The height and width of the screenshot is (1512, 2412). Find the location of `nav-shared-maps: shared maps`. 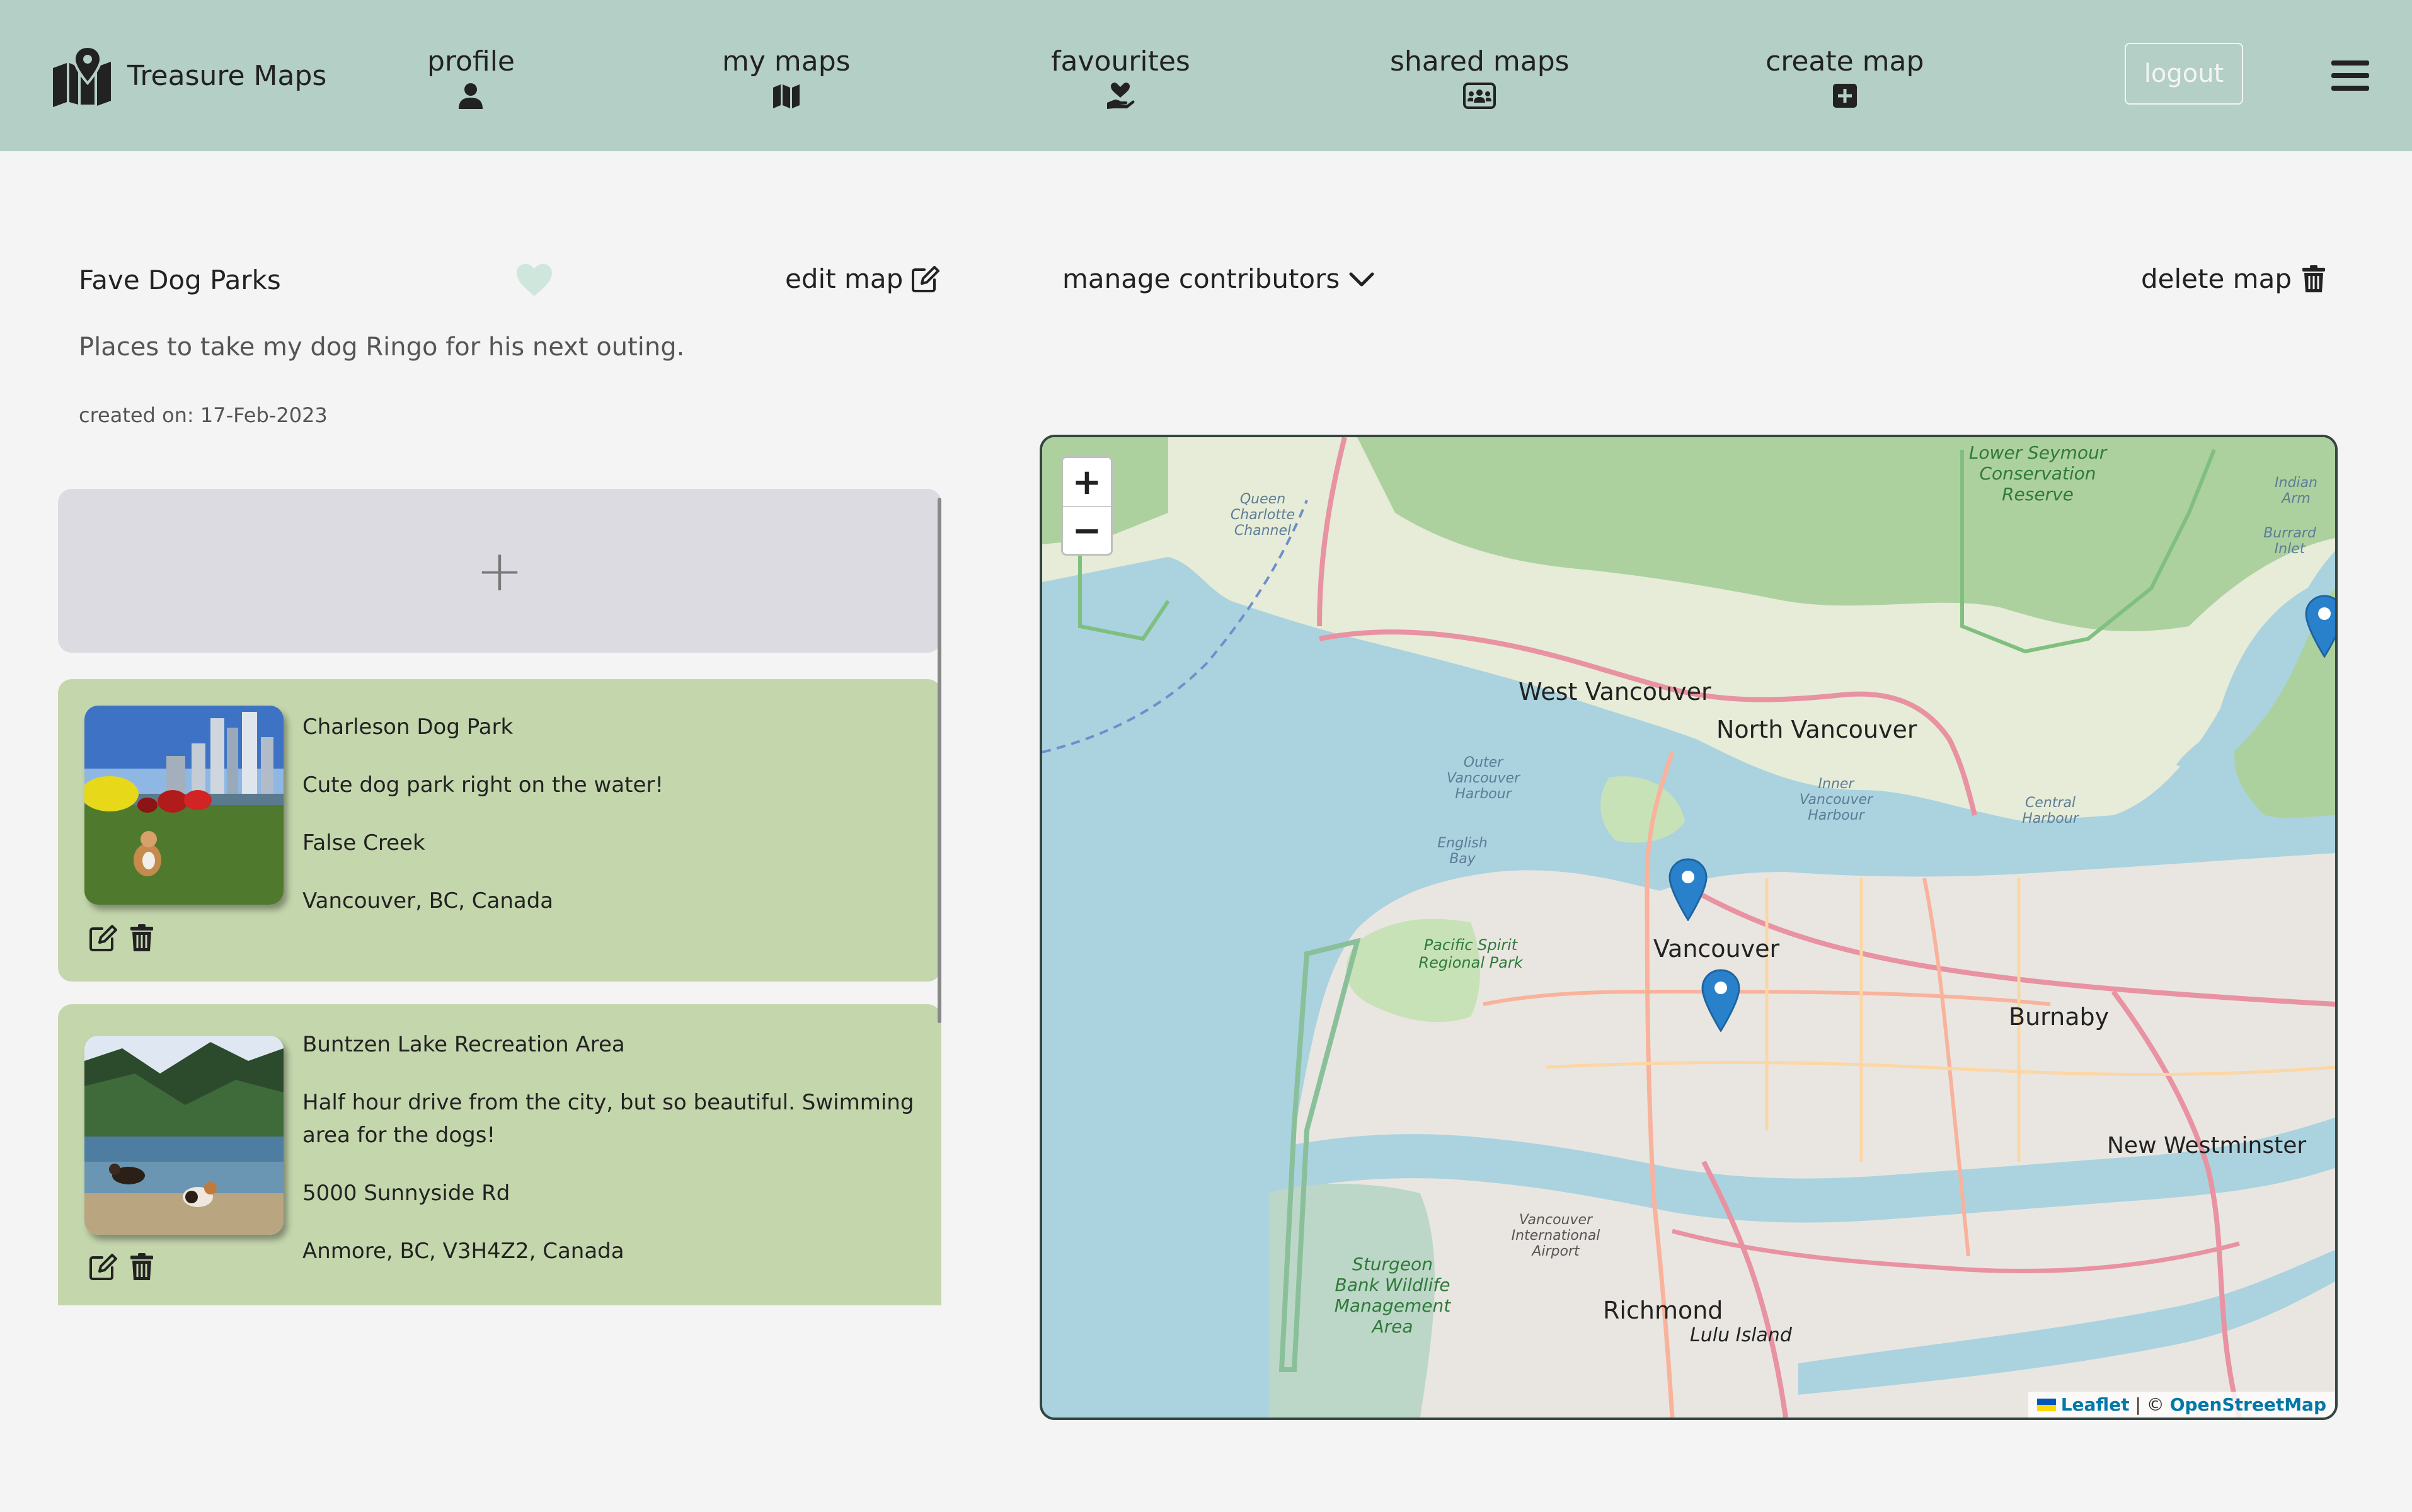

nav-shared-maps: shared maps is located at coordinates (1480, 77).